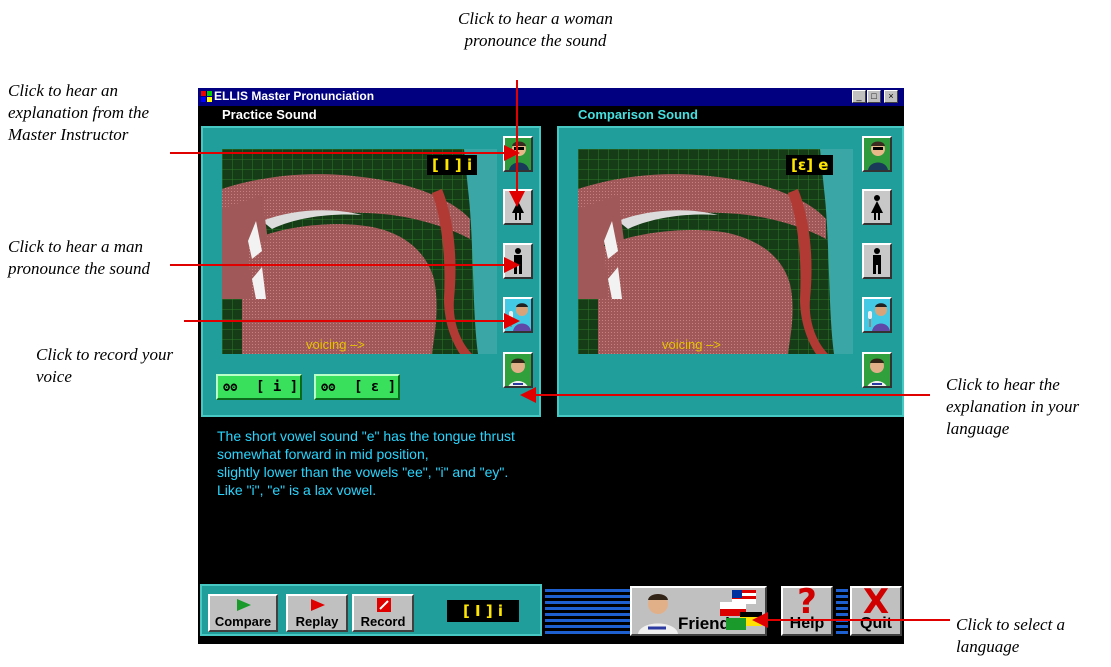 Image resolution: width=1111 pixels, height=667 pixels. What do you see at coordinates (375, 387) in the screenshot?
I see `compare-sound-label: [ ε ]` at bounding box center [375, 387].